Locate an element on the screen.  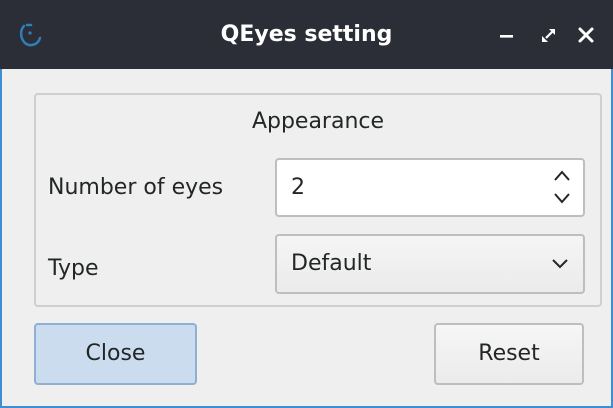
spin-down-icon is located at coordinates (562, 198).